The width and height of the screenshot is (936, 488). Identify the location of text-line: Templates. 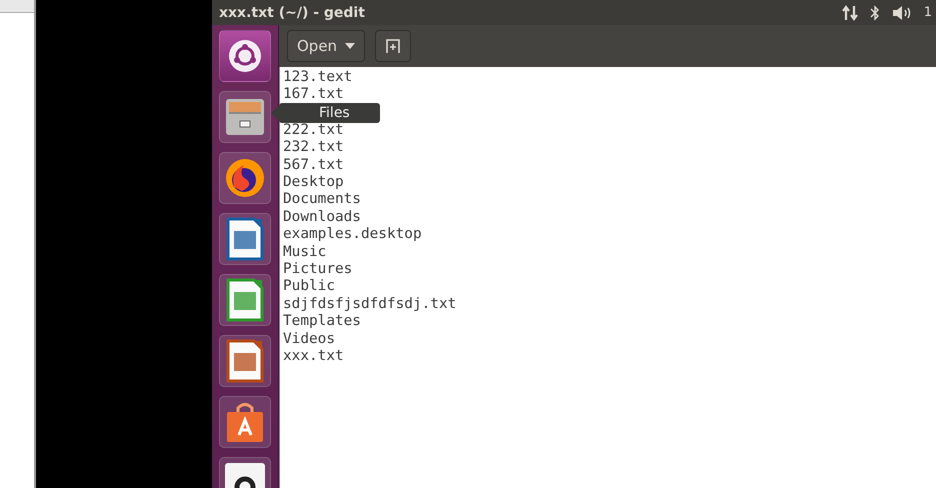
(322, 322).